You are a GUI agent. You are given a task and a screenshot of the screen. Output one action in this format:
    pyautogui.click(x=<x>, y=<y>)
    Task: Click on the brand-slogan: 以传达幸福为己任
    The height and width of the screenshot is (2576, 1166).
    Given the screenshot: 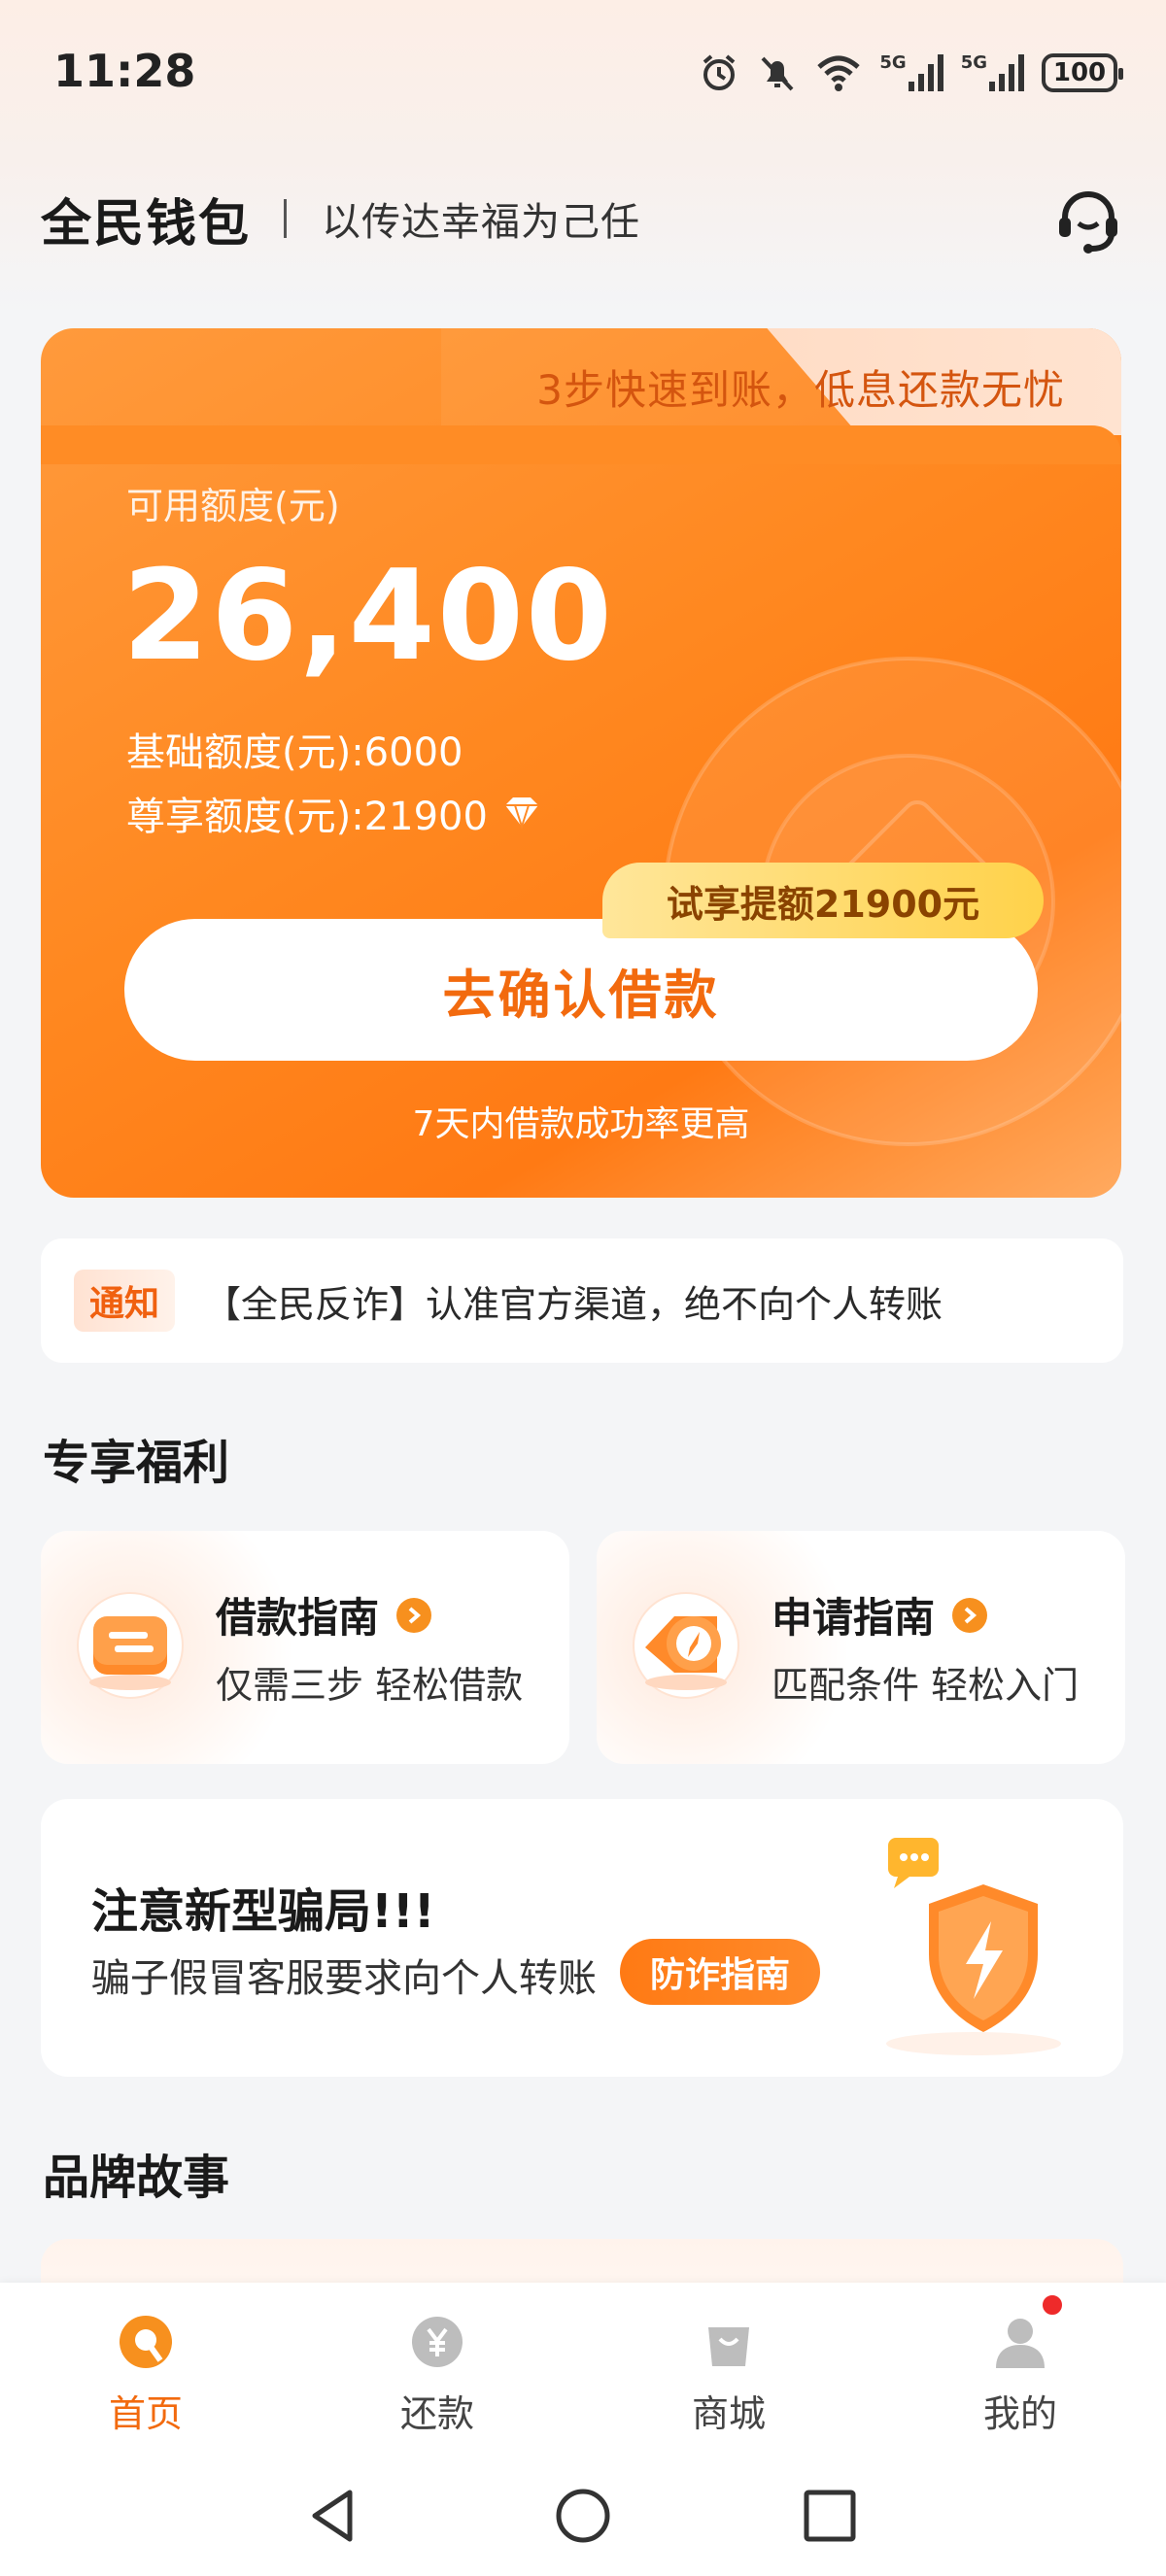 What is the action you would take?
    pyautogui.click(x=481, y=222)
    